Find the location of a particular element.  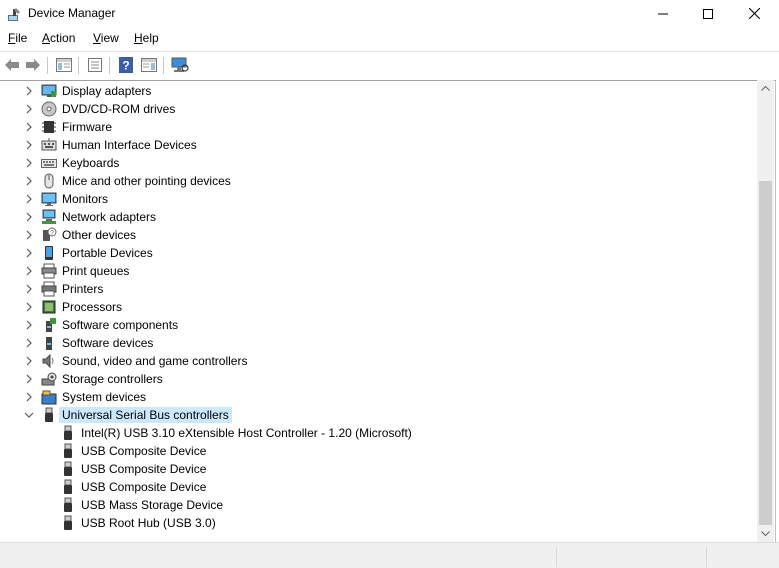

other-devices-icon: ? is located at coordinates (49, 235).